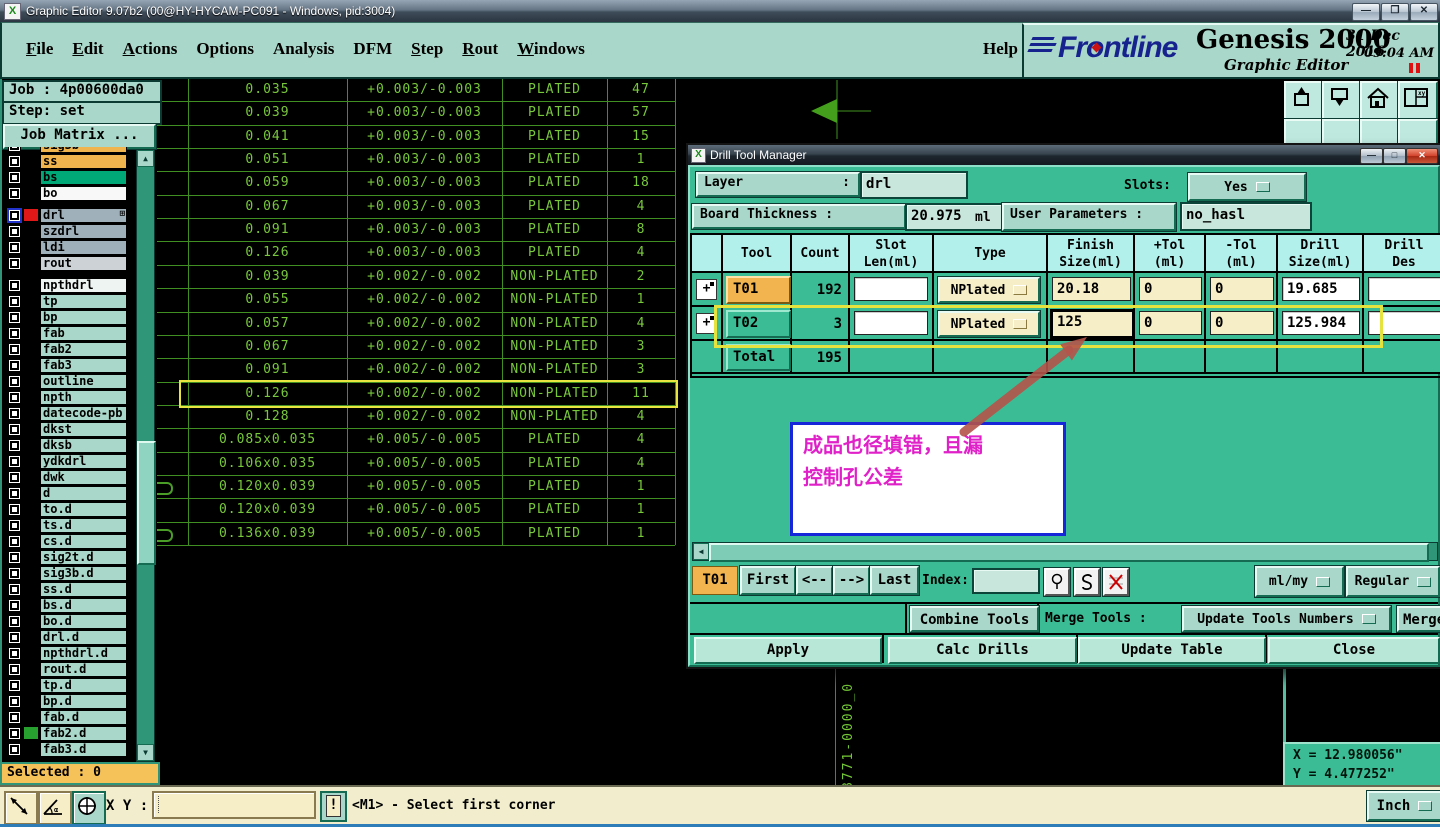 This screenshot has width=1440, height=827. Describe the element at coordinates (87, 49) in the screenshot. I see `menu-edit: Edit` at that location.